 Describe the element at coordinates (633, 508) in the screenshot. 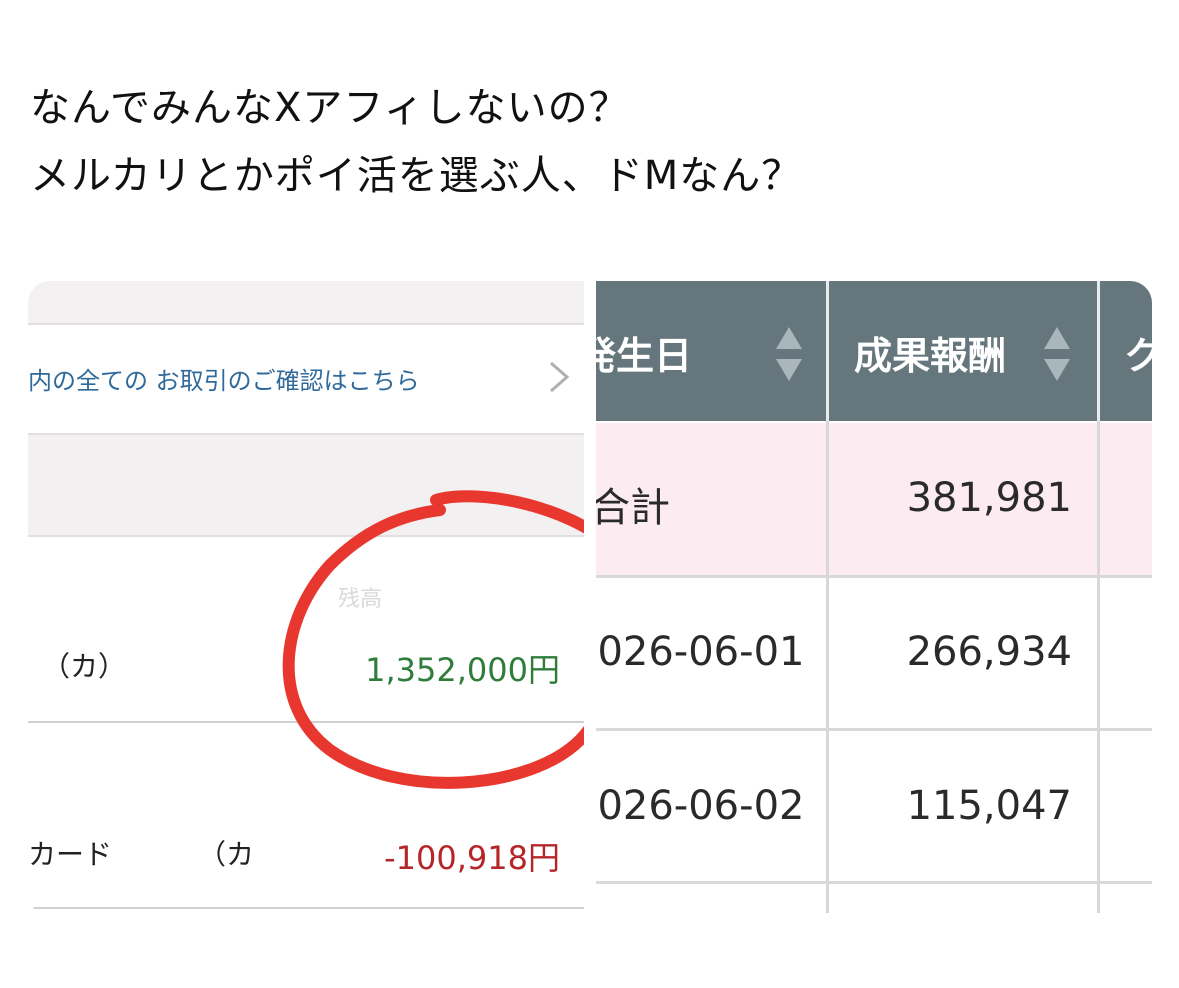

I see `table-cell-date: 合計` at that location.